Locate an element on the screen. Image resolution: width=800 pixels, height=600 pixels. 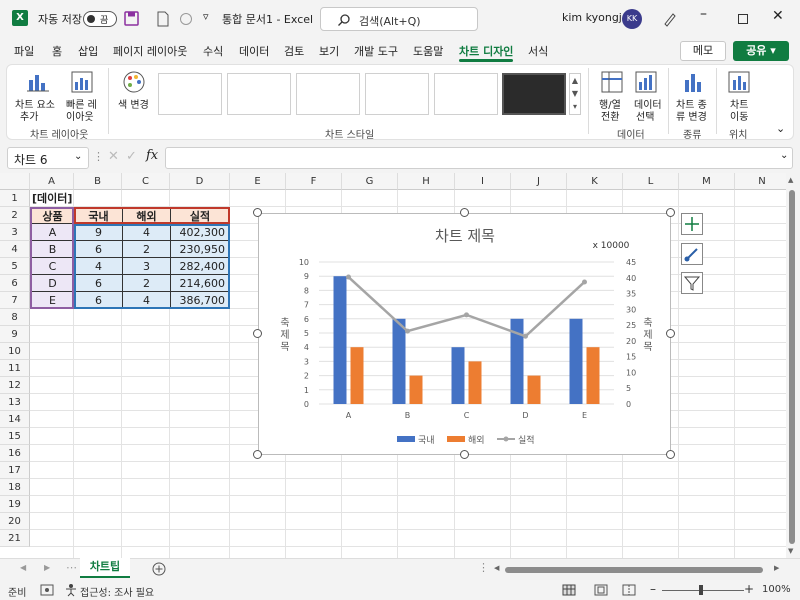
zoom-slider is located at coordinates (703, 590).